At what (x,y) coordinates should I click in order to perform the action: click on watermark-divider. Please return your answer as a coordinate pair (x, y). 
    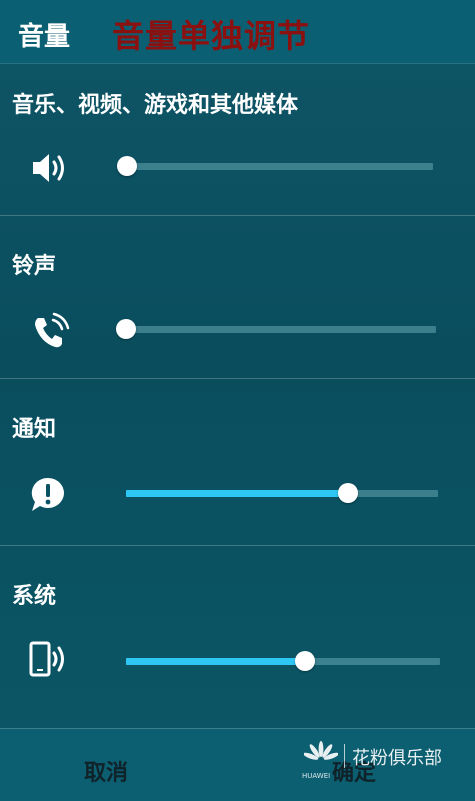
    Looking at the image, I should click on (344, 756).